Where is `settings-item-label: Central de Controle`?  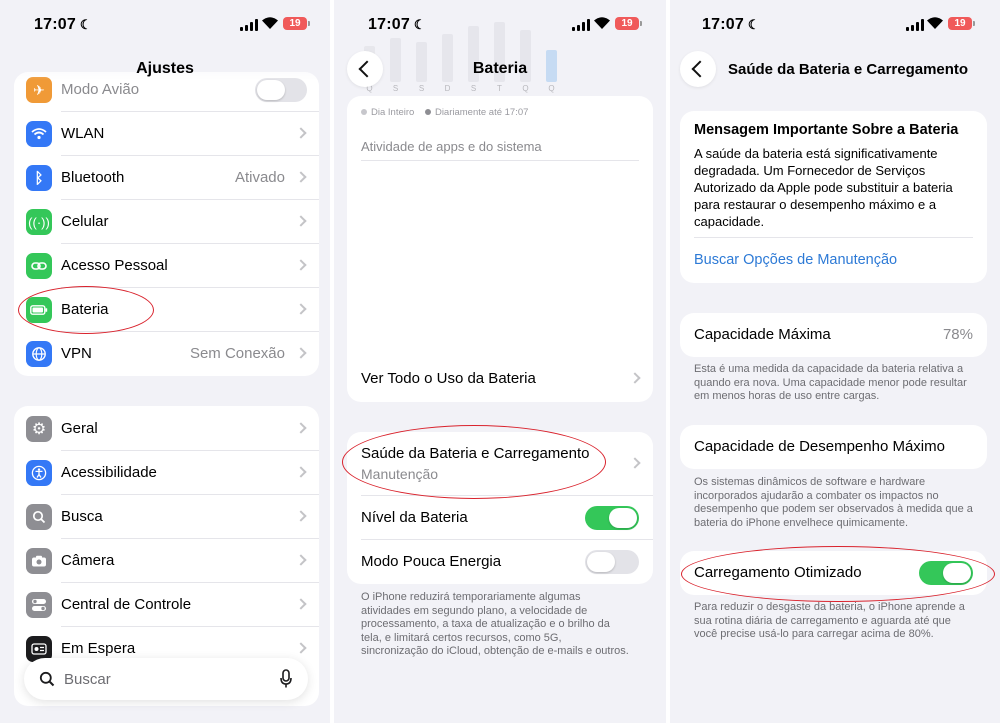 settings-item-label: Central de Controle is located at coordinates (126, 604).